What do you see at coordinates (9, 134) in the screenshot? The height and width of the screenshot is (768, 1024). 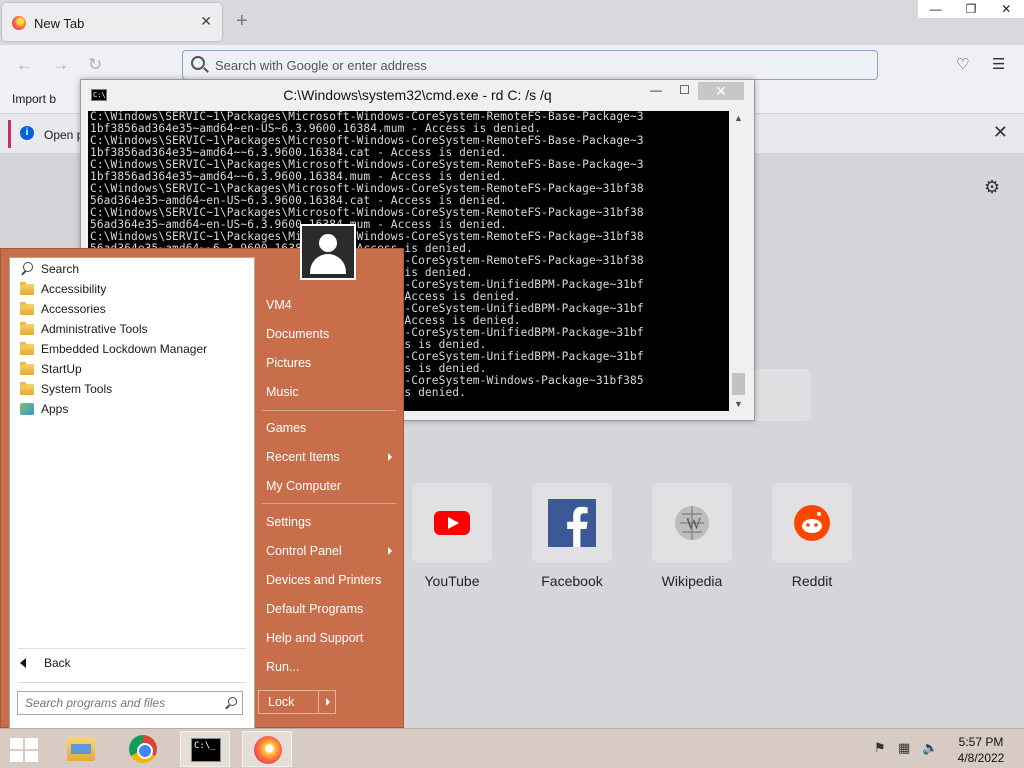 I see `notification-accent` at bounding box center [9, 134].